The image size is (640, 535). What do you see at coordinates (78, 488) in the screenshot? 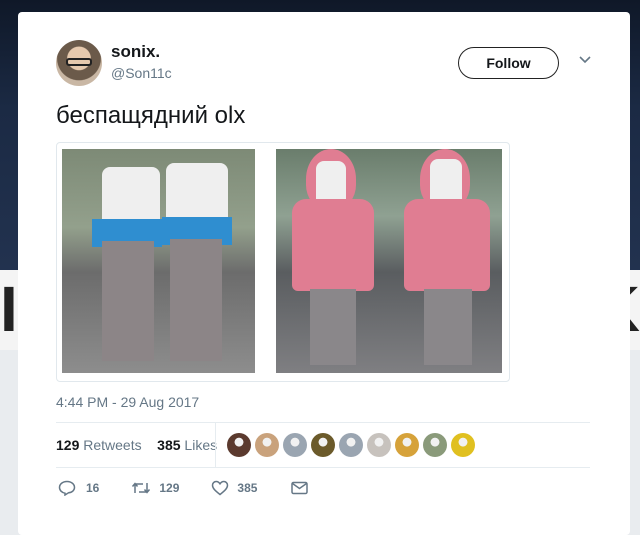
I see `reply-action: 16` at bounding box center [78, 488].